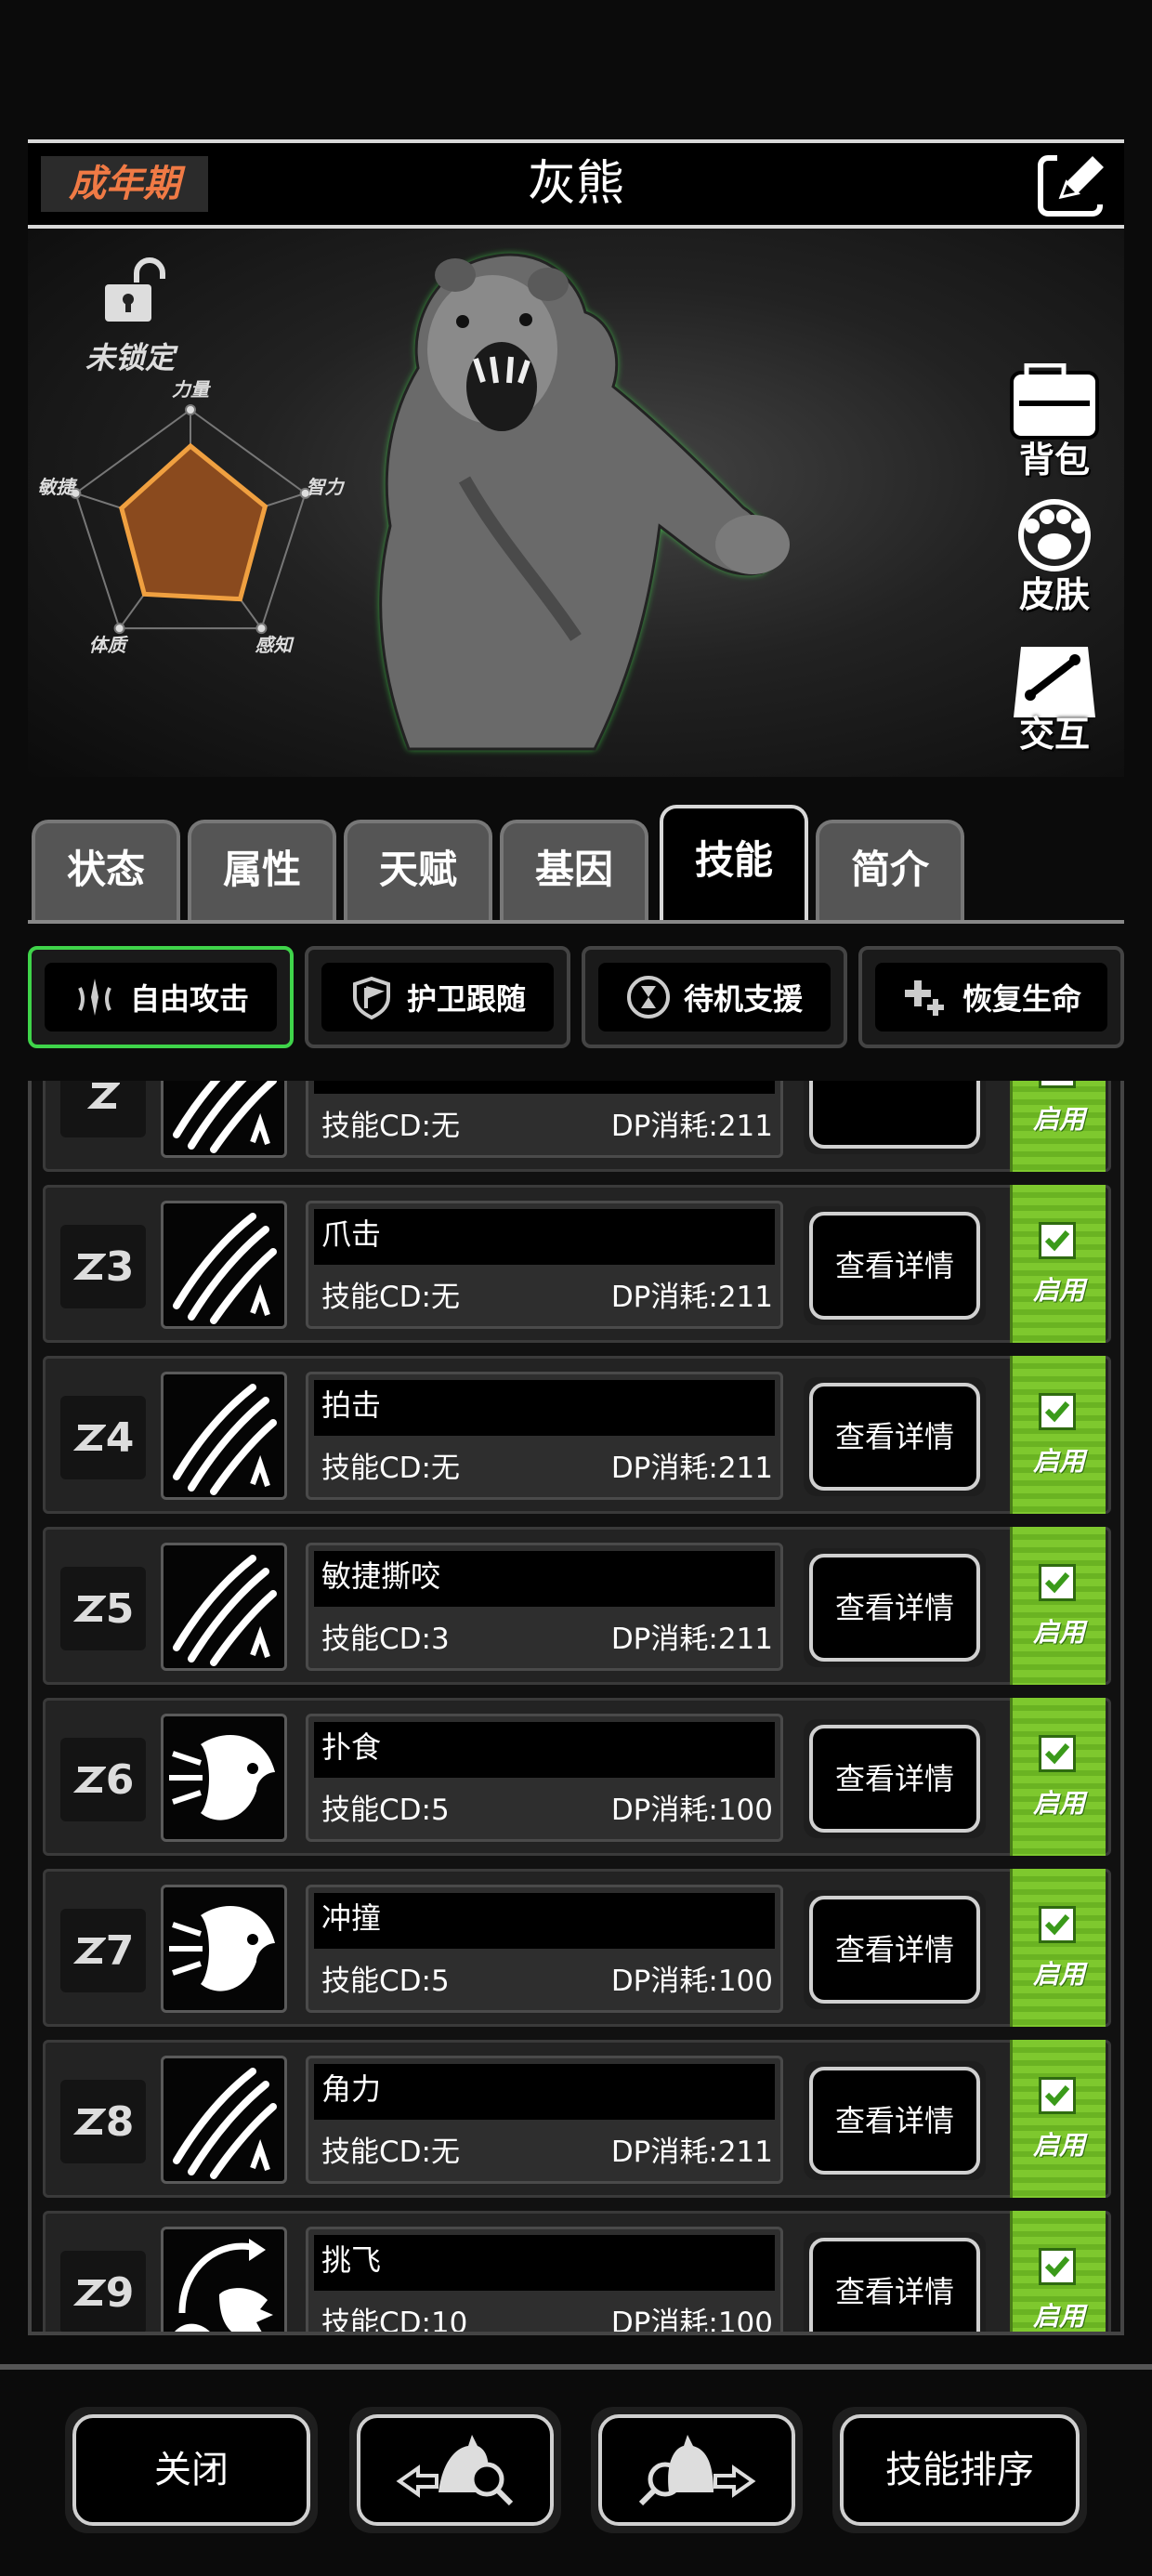 The image size is (1152, 2576). I want to click on skill-slot-number: 5, so click(120, 1608).